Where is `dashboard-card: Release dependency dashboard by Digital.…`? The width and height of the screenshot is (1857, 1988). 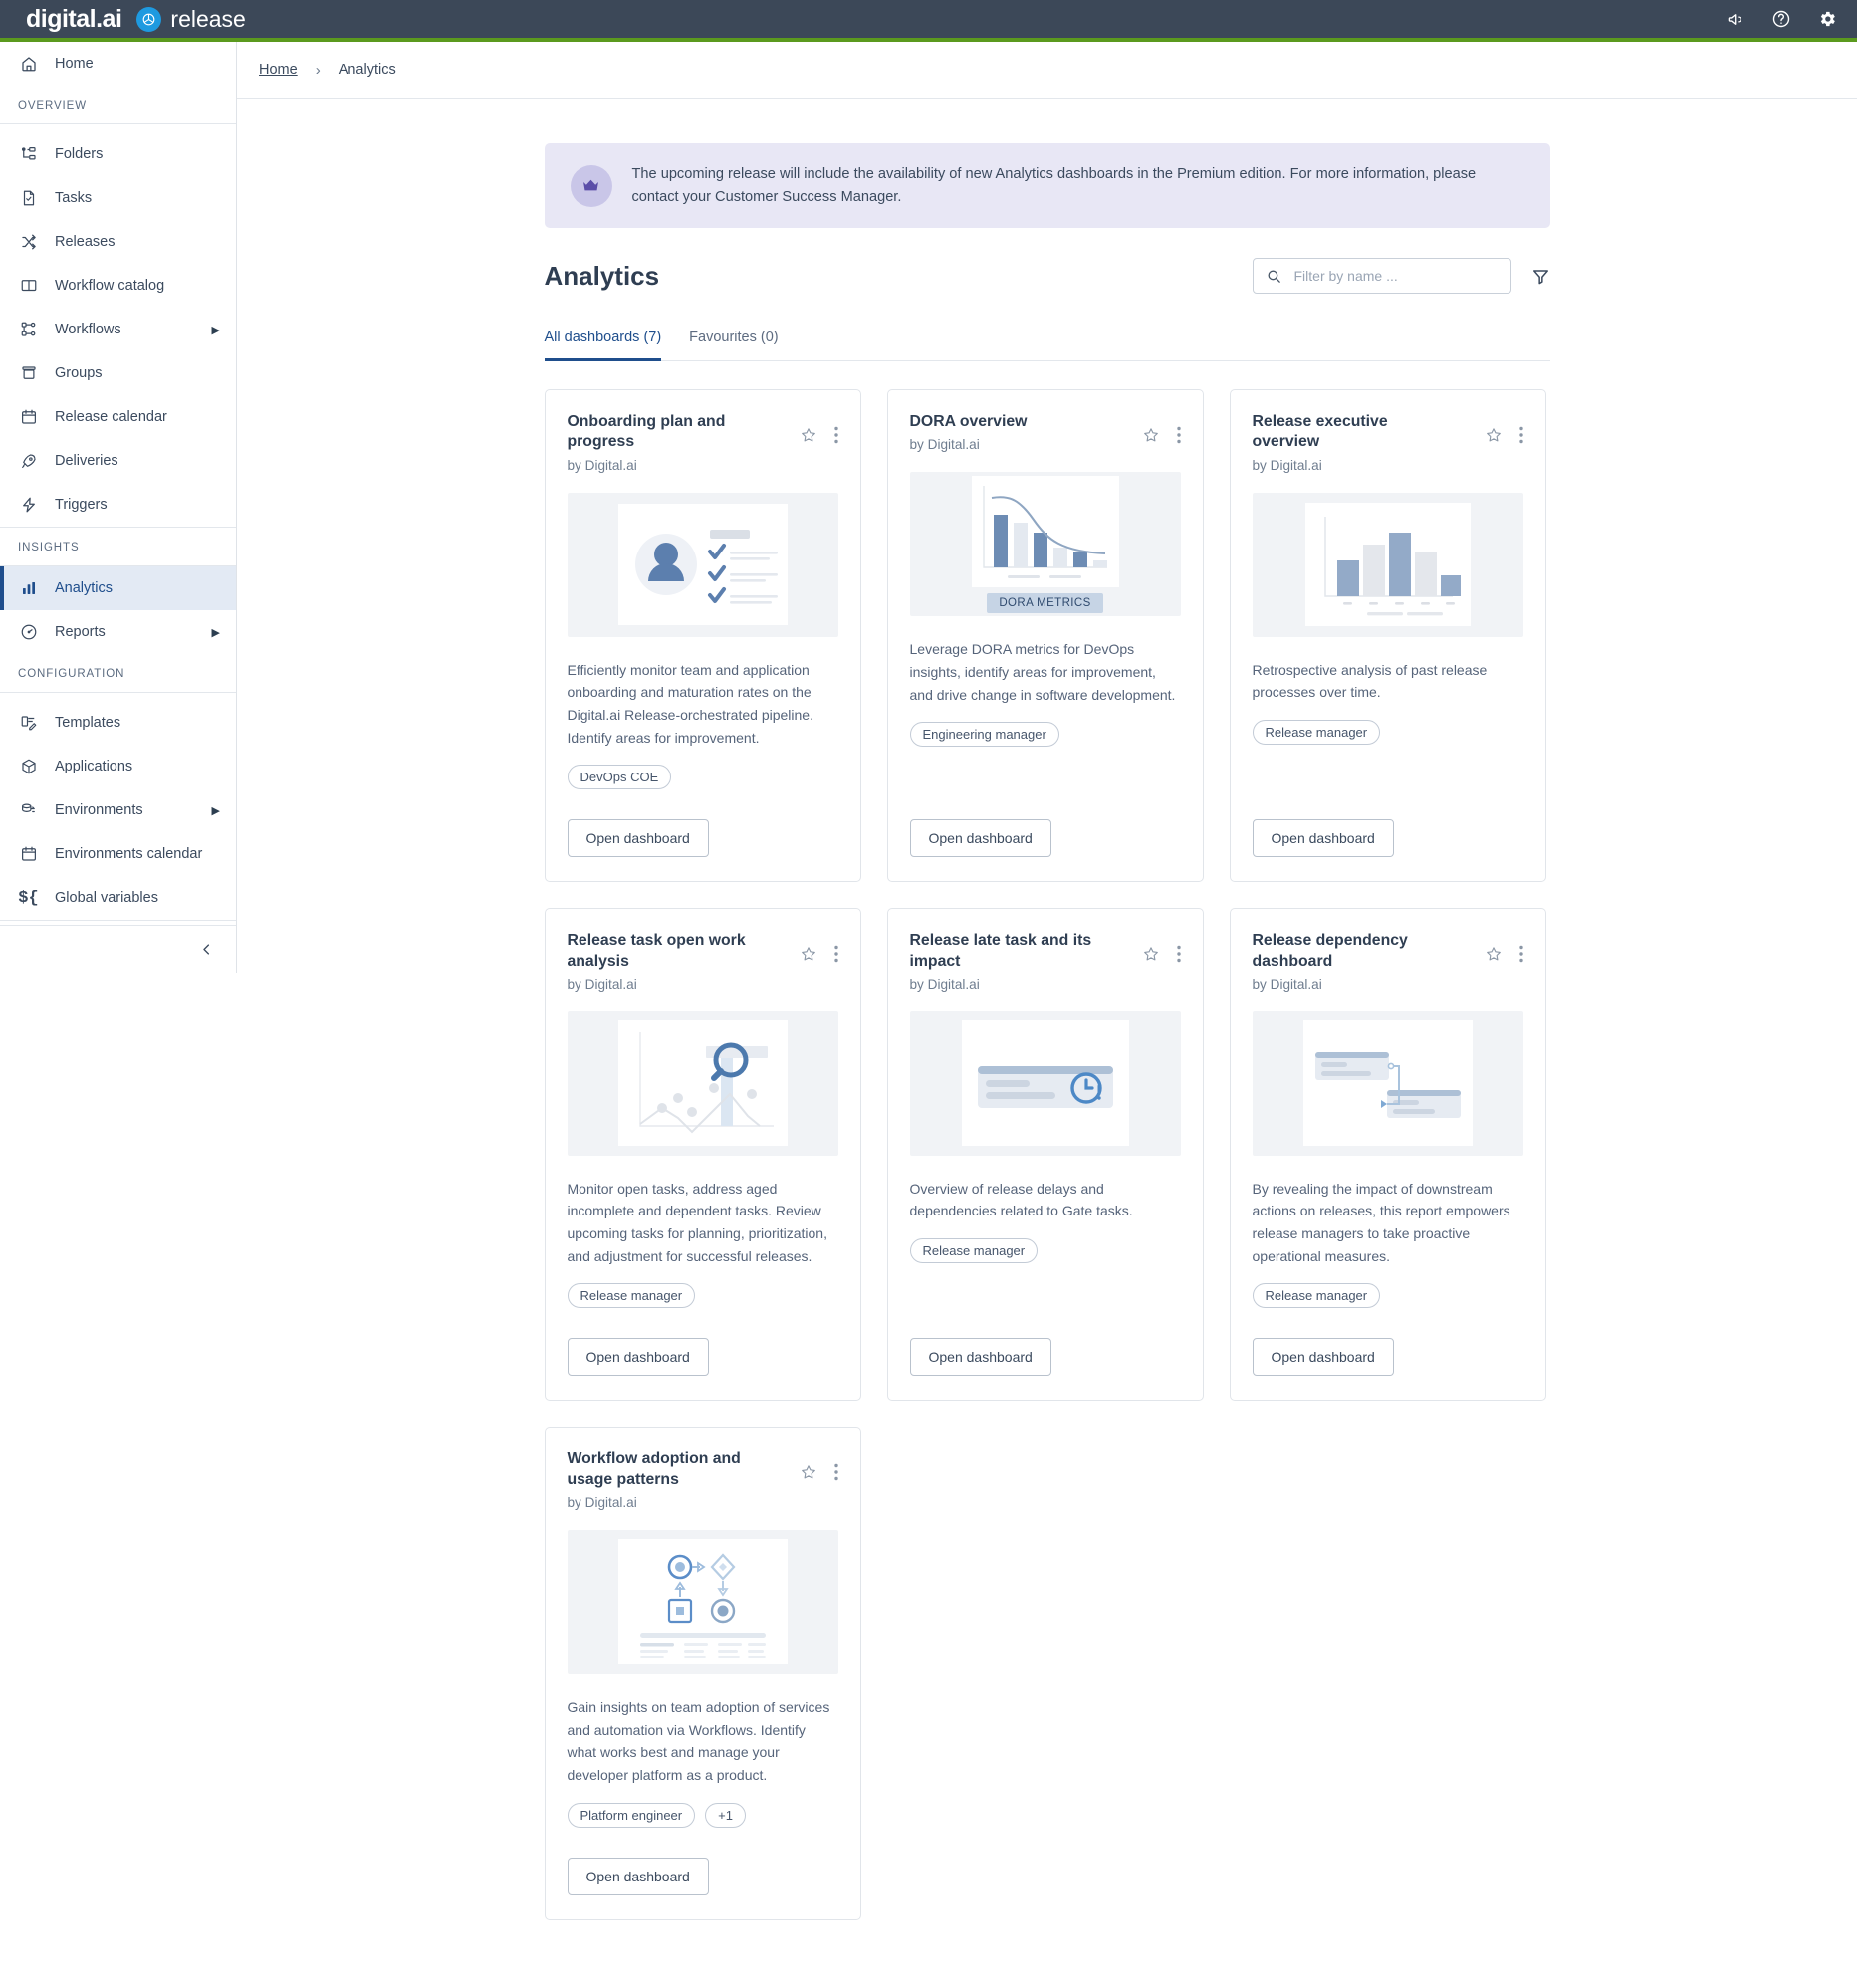
dashboard-card: Release dependency dashboard by Digital.… is located at coordinates (1388, 1155).